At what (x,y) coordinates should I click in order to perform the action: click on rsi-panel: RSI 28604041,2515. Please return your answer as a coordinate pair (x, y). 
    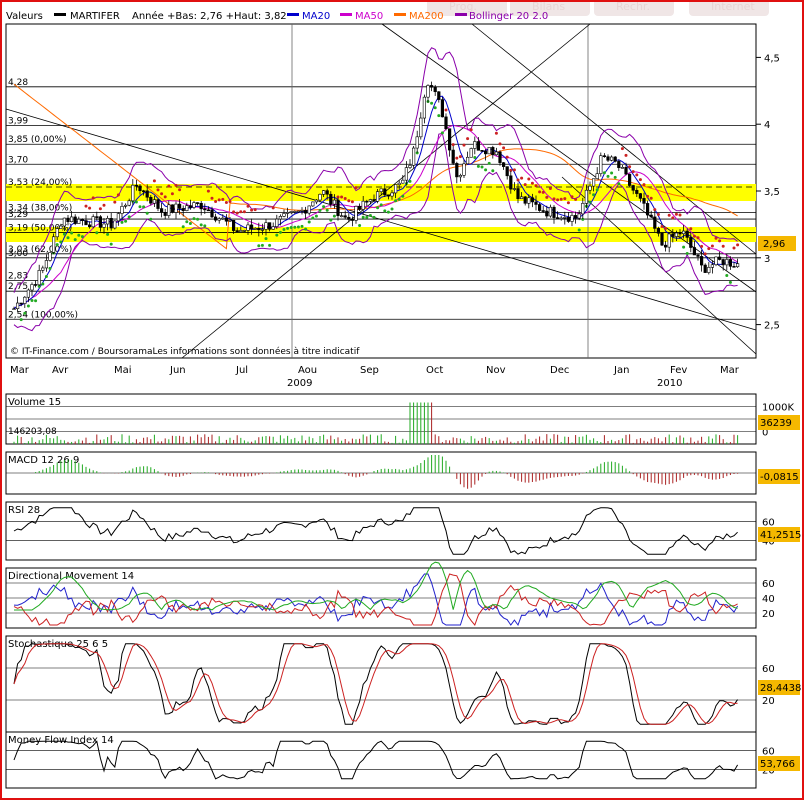
    Looking at the image, I should click on (403, 531).